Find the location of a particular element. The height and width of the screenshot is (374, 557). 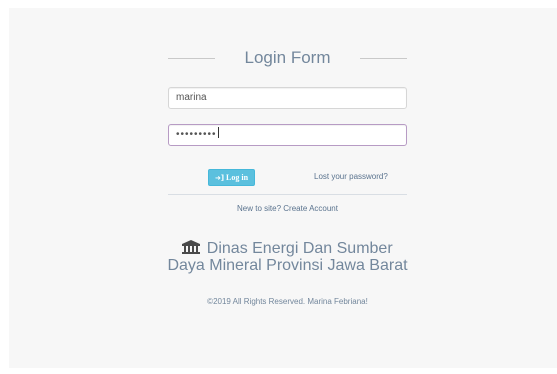

institution-icon is located at coordinates (191, 247).